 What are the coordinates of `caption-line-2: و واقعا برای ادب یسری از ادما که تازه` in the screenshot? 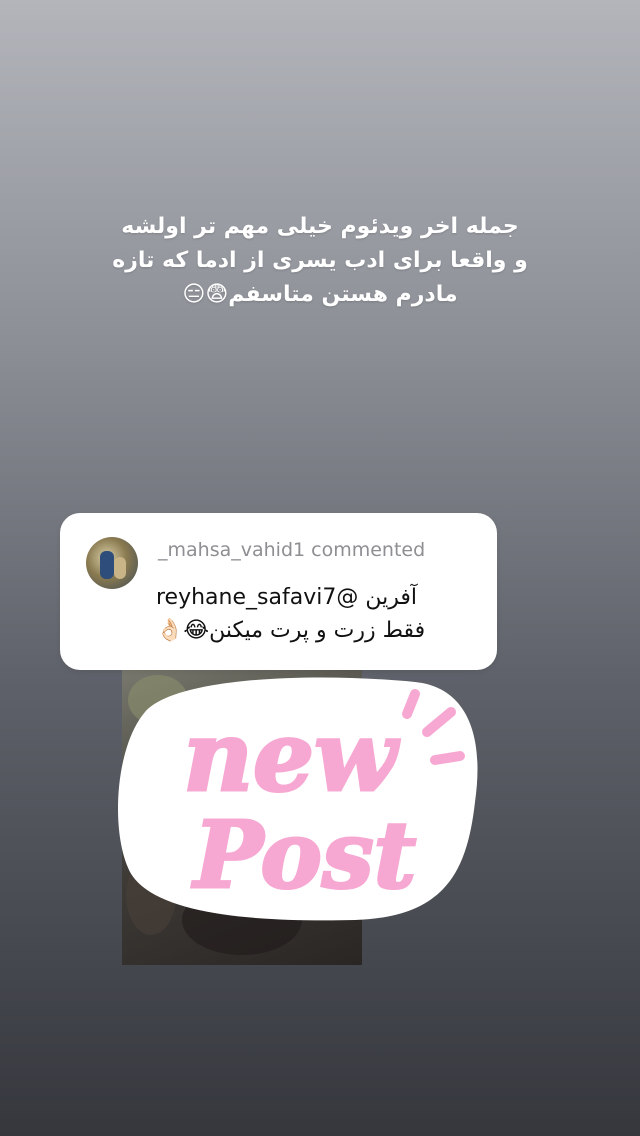 It's located at (320, 260).